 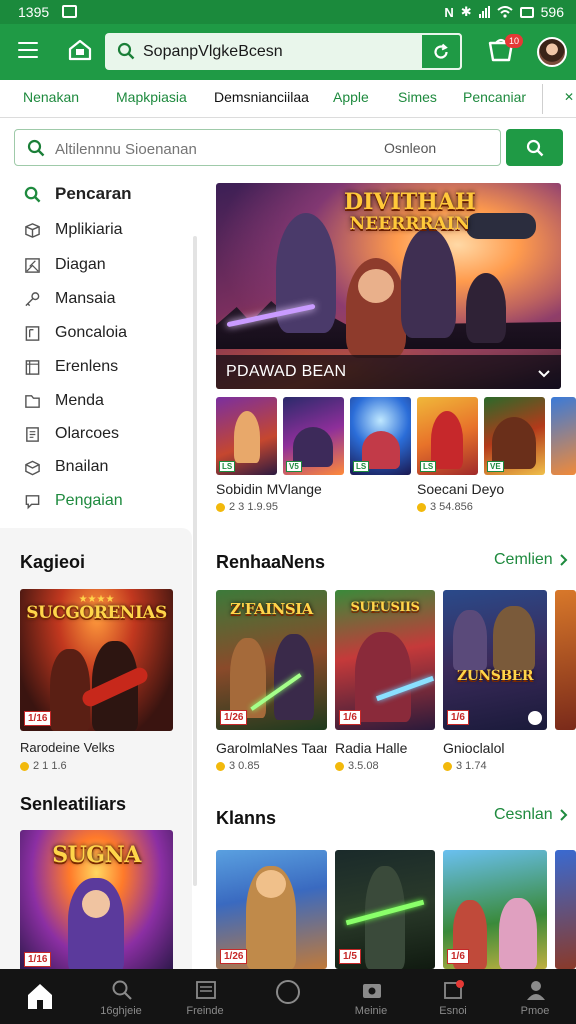 What do you see at coordinates (75, 333) in the screenshot?
I see `sidebar-item-5: Goncaloia` at bounding box center [75, 333].